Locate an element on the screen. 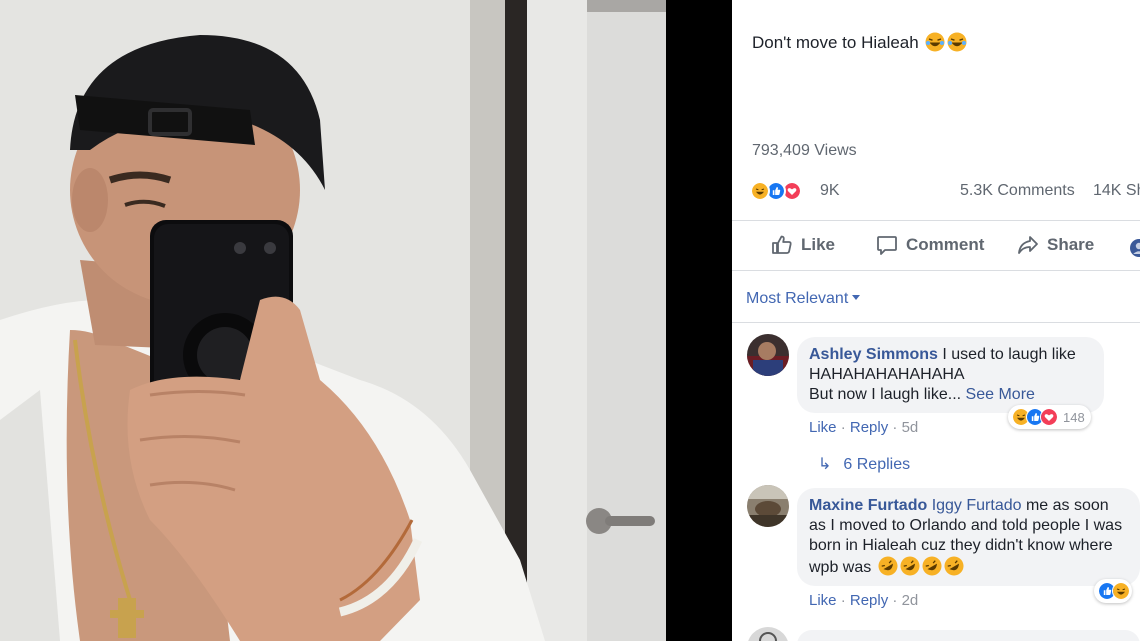 The image size is (1140, 641). comment-icon is located at coordinates (887, 245).